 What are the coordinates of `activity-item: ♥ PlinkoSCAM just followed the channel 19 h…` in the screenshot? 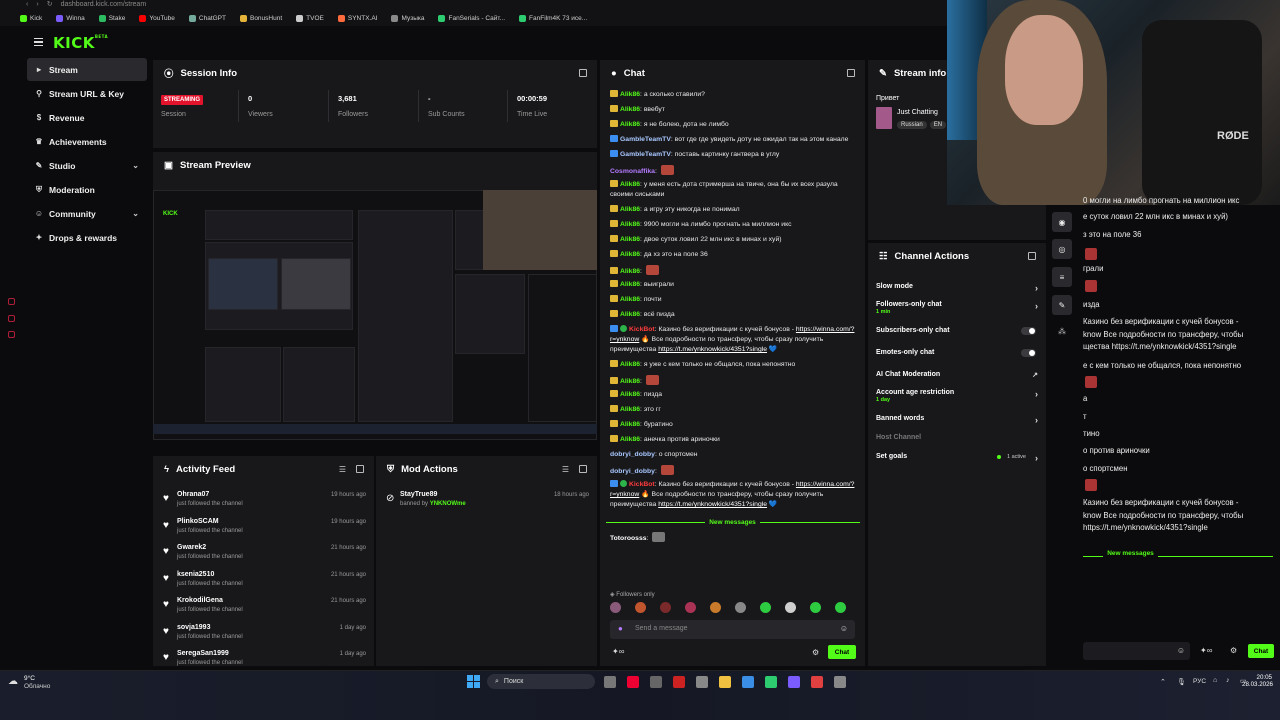 It's located at (263, 528).